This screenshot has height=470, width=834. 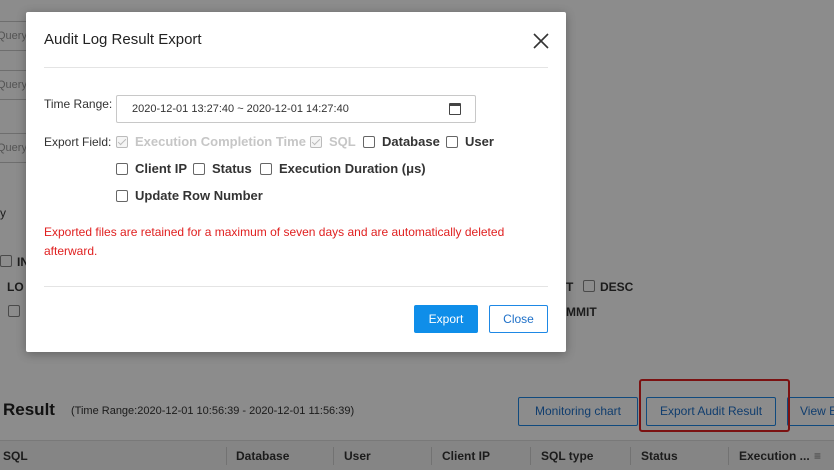 What do you see at coordinates (296, 286) in the screenshot?
I see `footer-divider` at bounding box center [296, 286].